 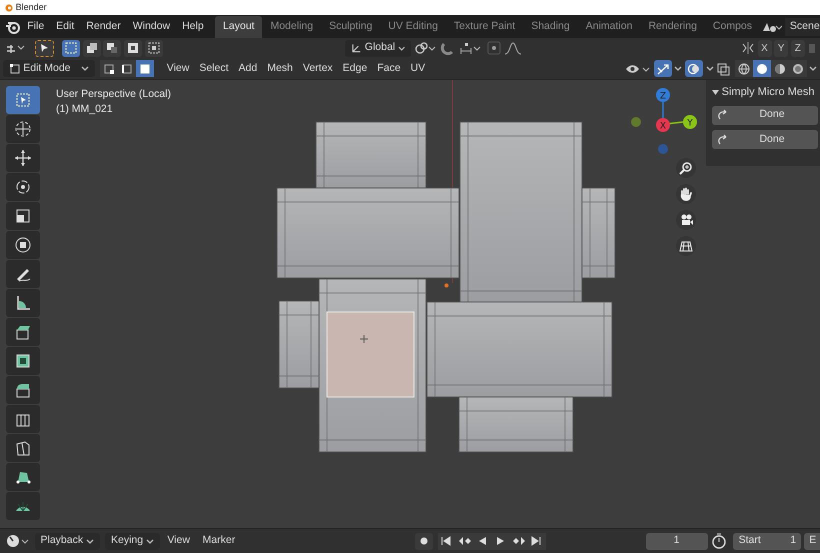 I want to click on record-button, so click(x=423, y=541).